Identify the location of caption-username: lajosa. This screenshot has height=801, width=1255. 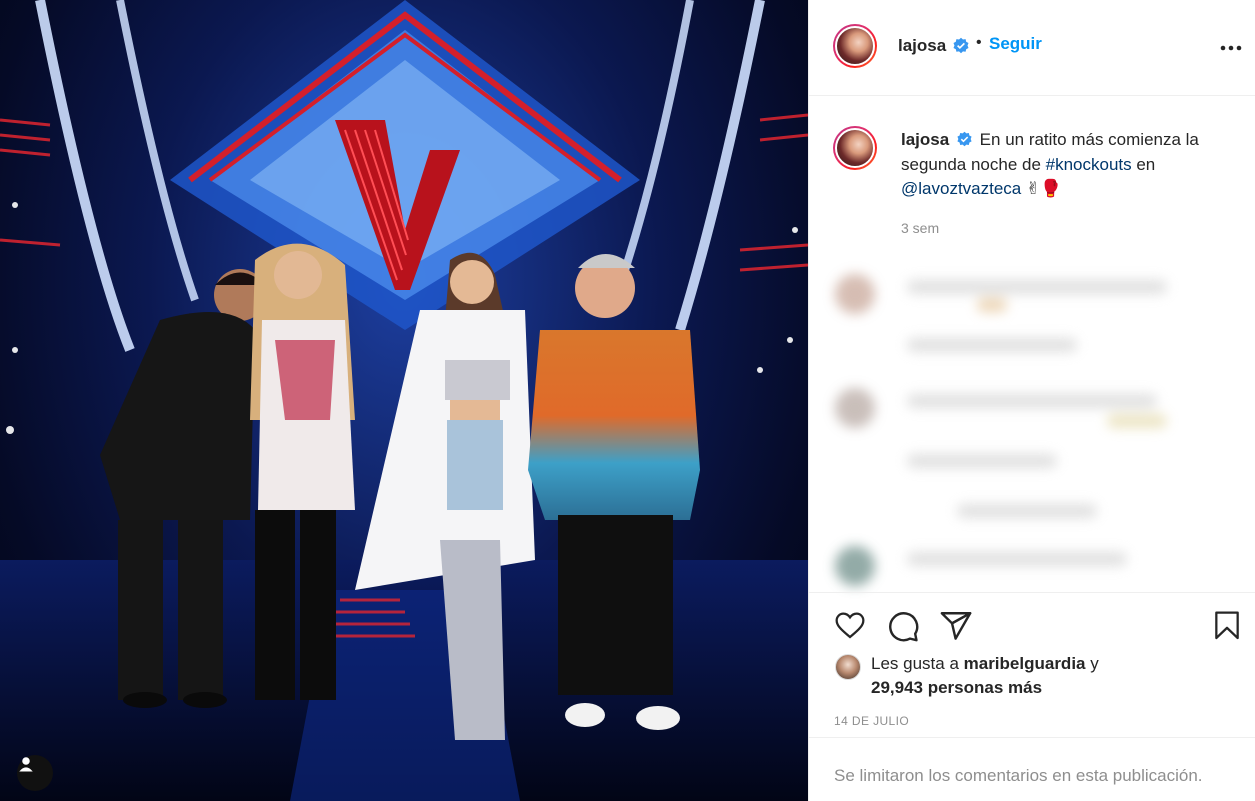
(925, 139).